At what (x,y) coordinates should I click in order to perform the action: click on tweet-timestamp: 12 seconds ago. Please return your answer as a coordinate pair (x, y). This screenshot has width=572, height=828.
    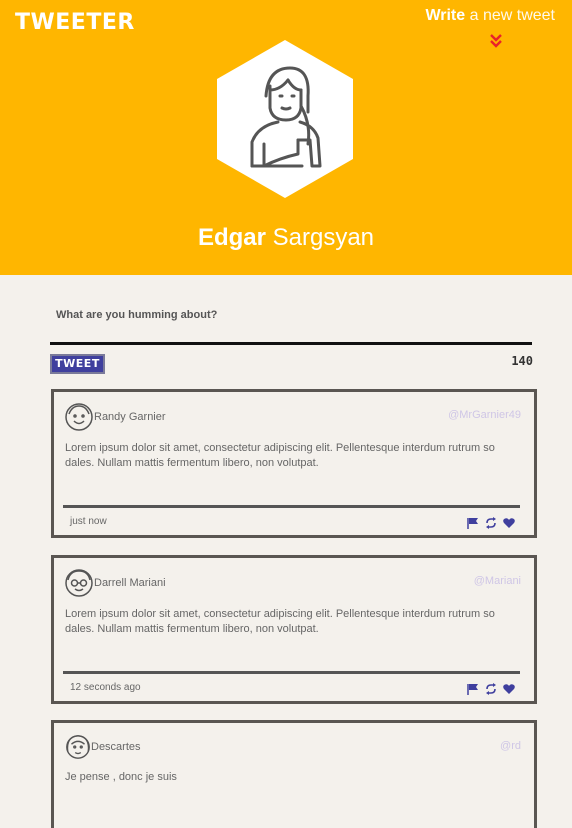
    Looking at the image, I should click on (105, 687).